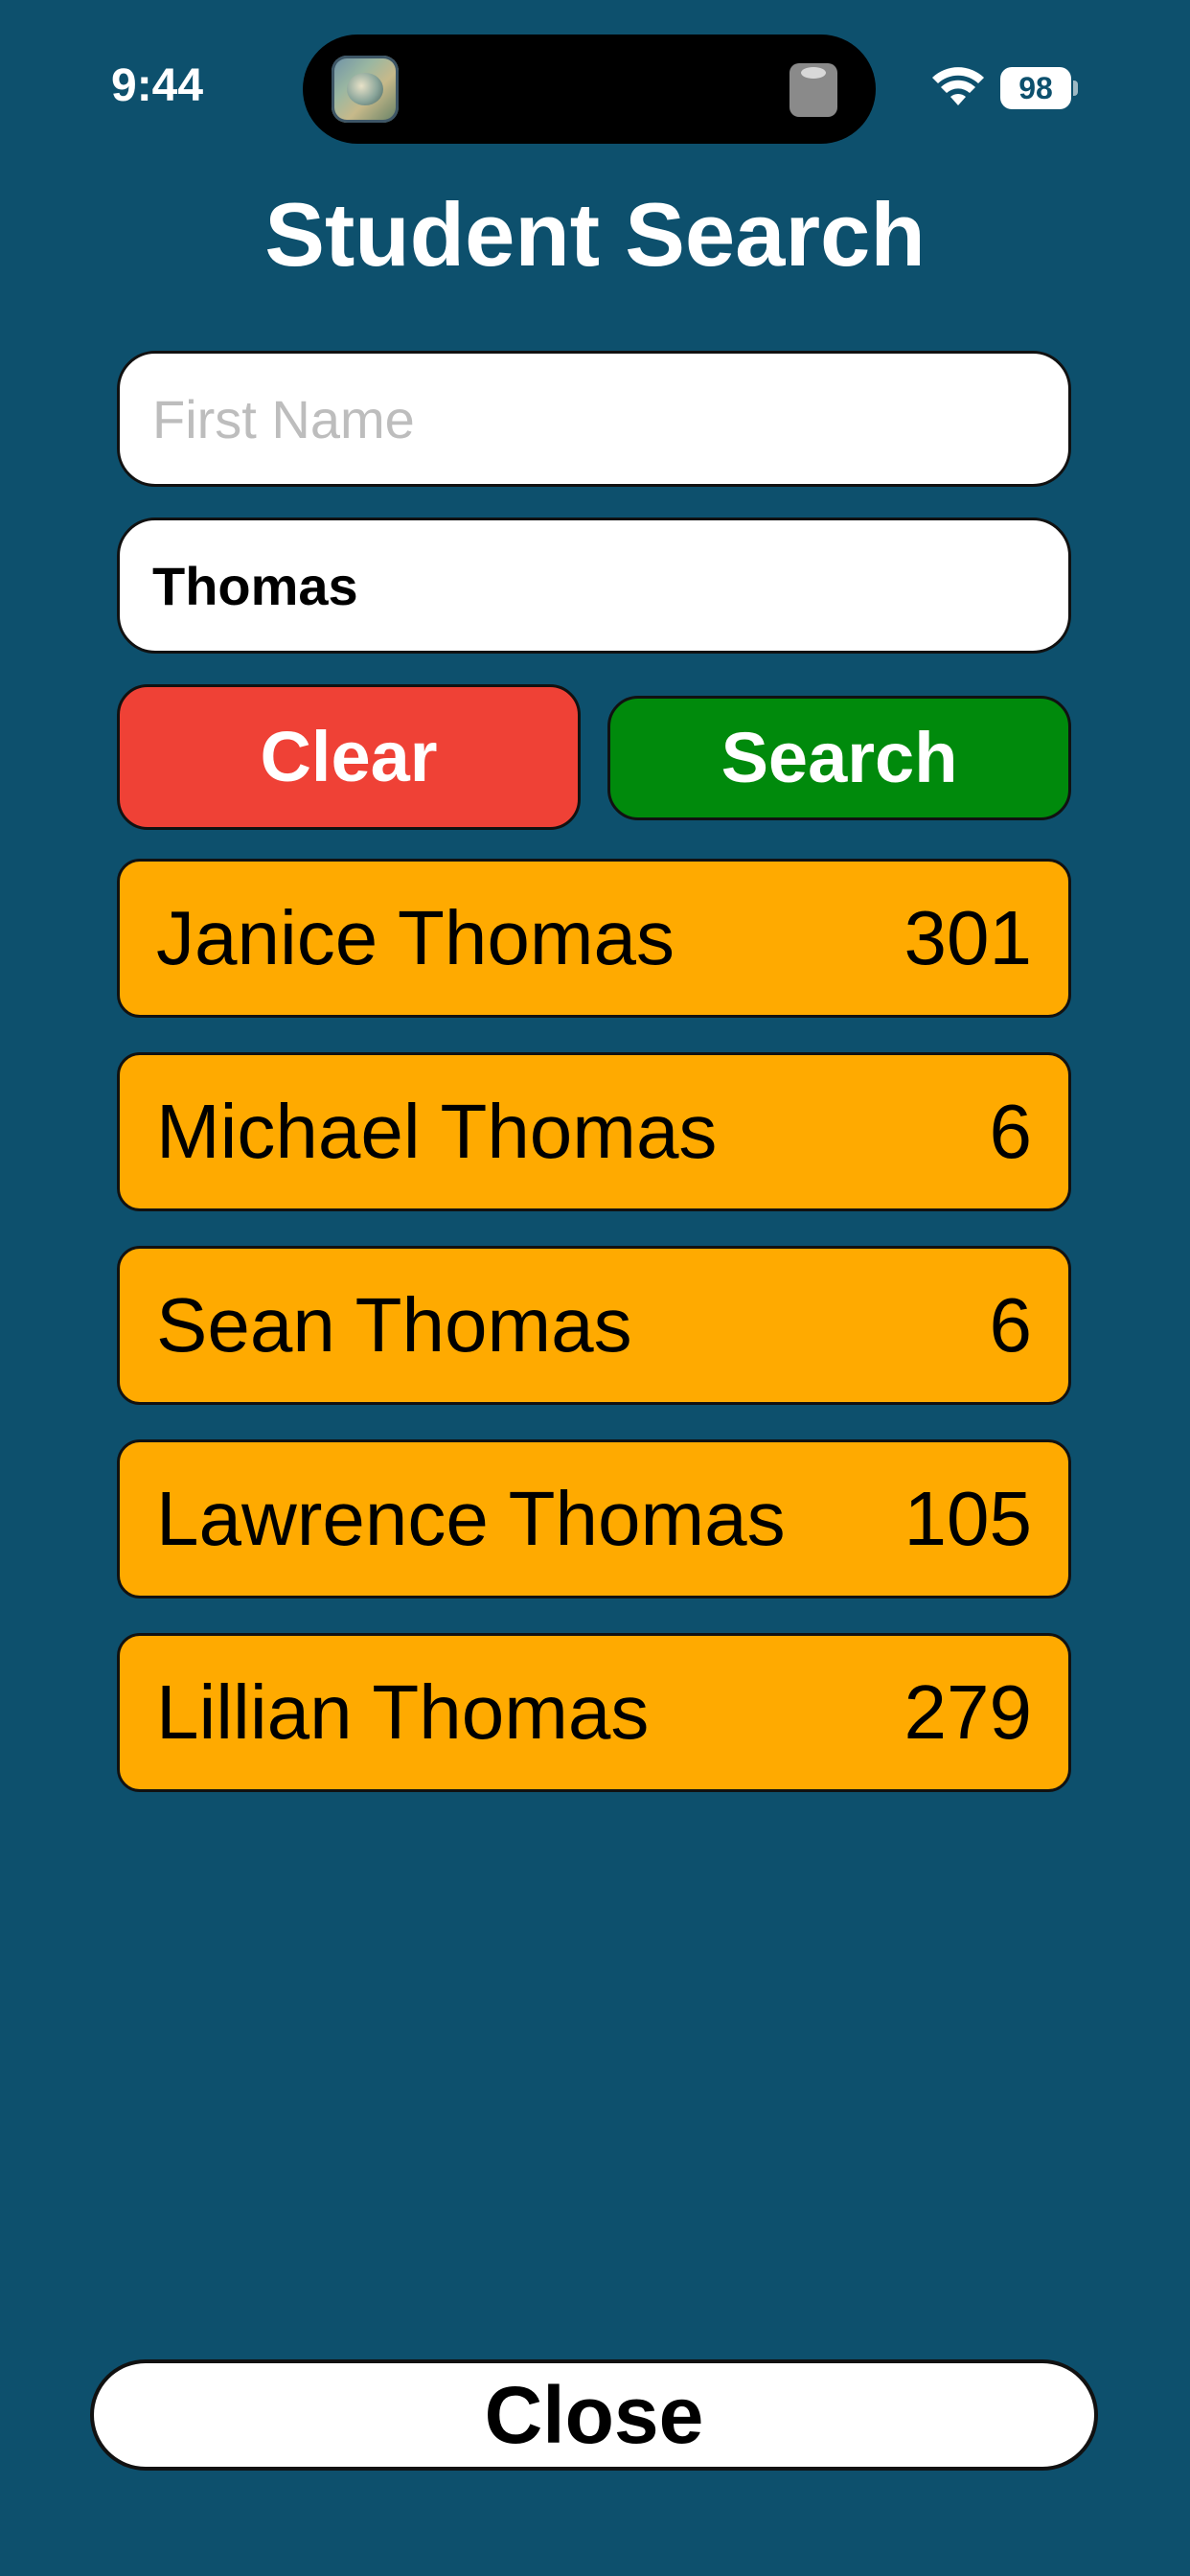 This screenshot has width=1190, height=2576. What do you see at coordinates (594, 2415) in the screenshot?
I see `close-button: Close` at bounding box center [594, 2415].